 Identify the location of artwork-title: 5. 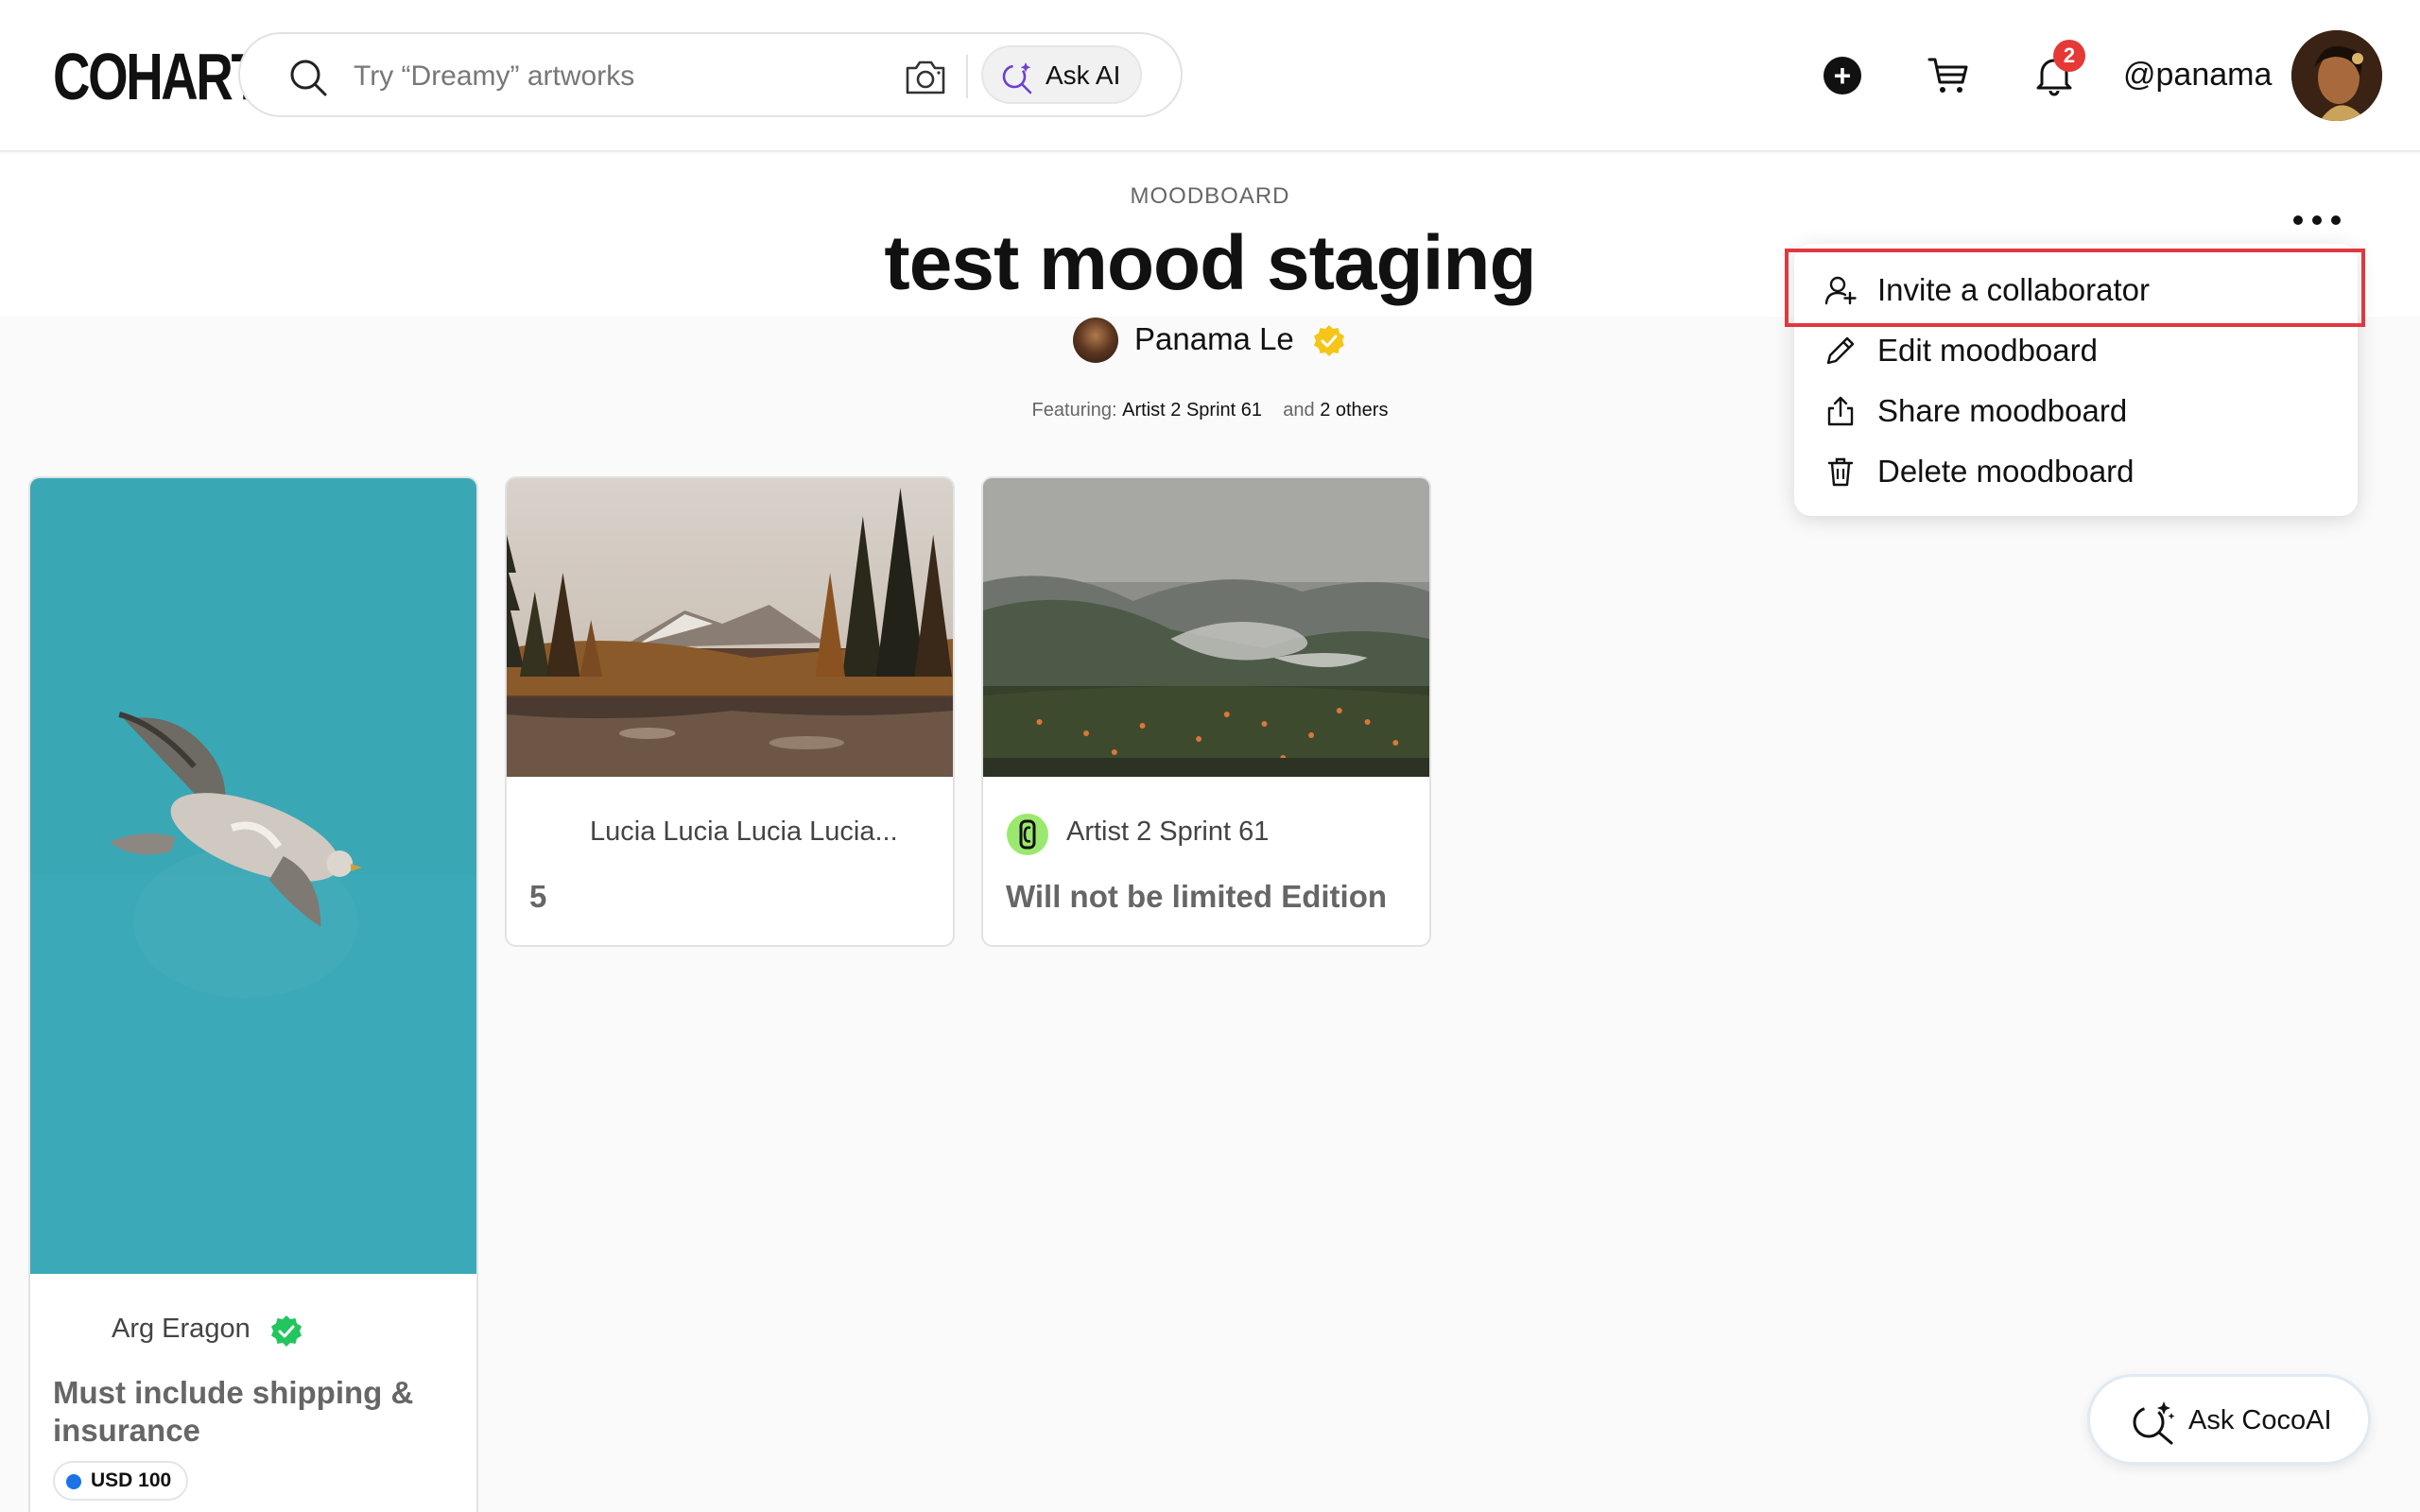
(538, 896).